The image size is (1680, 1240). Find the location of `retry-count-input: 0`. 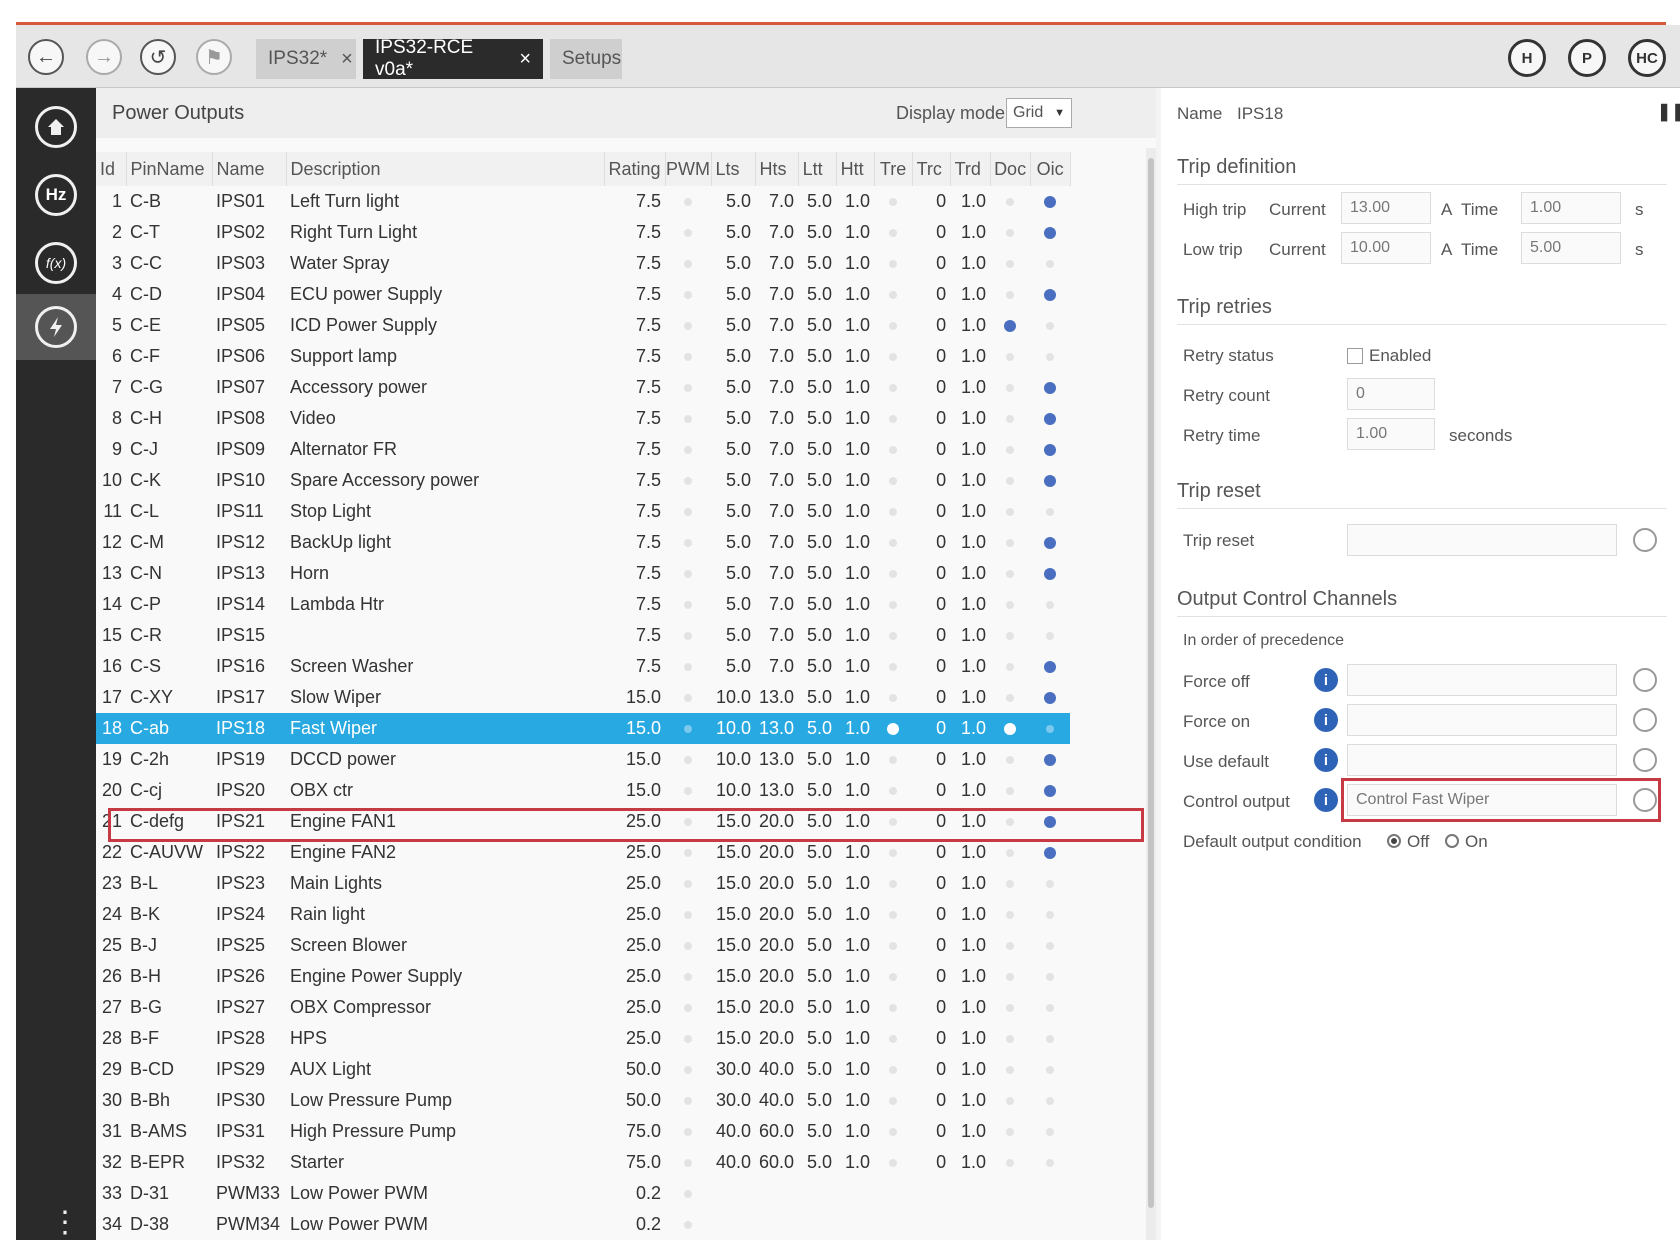

retry-count-input: 0 is located at coordinates (1391, 394).